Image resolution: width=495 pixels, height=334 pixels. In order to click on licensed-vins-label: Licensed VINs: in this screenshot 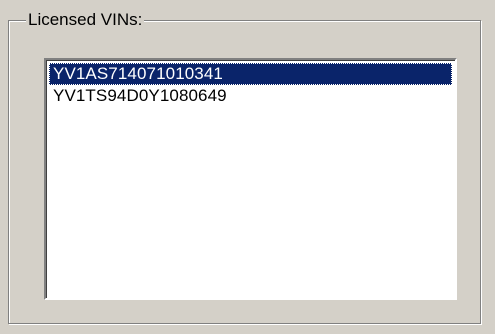, I will do `click(85, 20)`.